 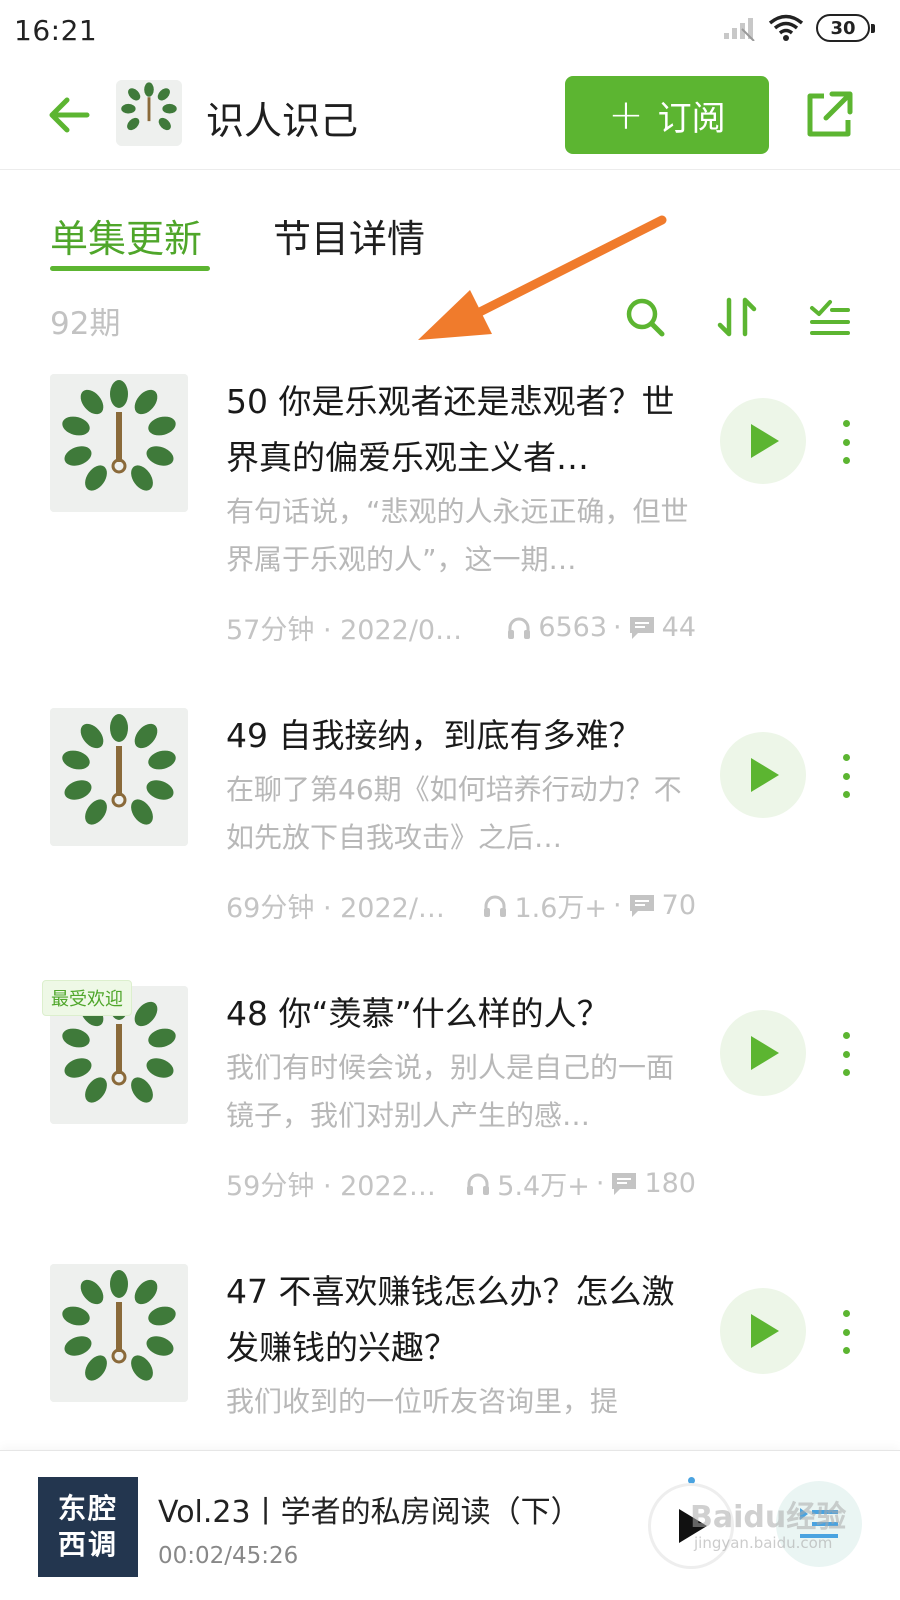 I want to click on tab-bar: 单集更新 节目详情, so click(x=450, y=240).